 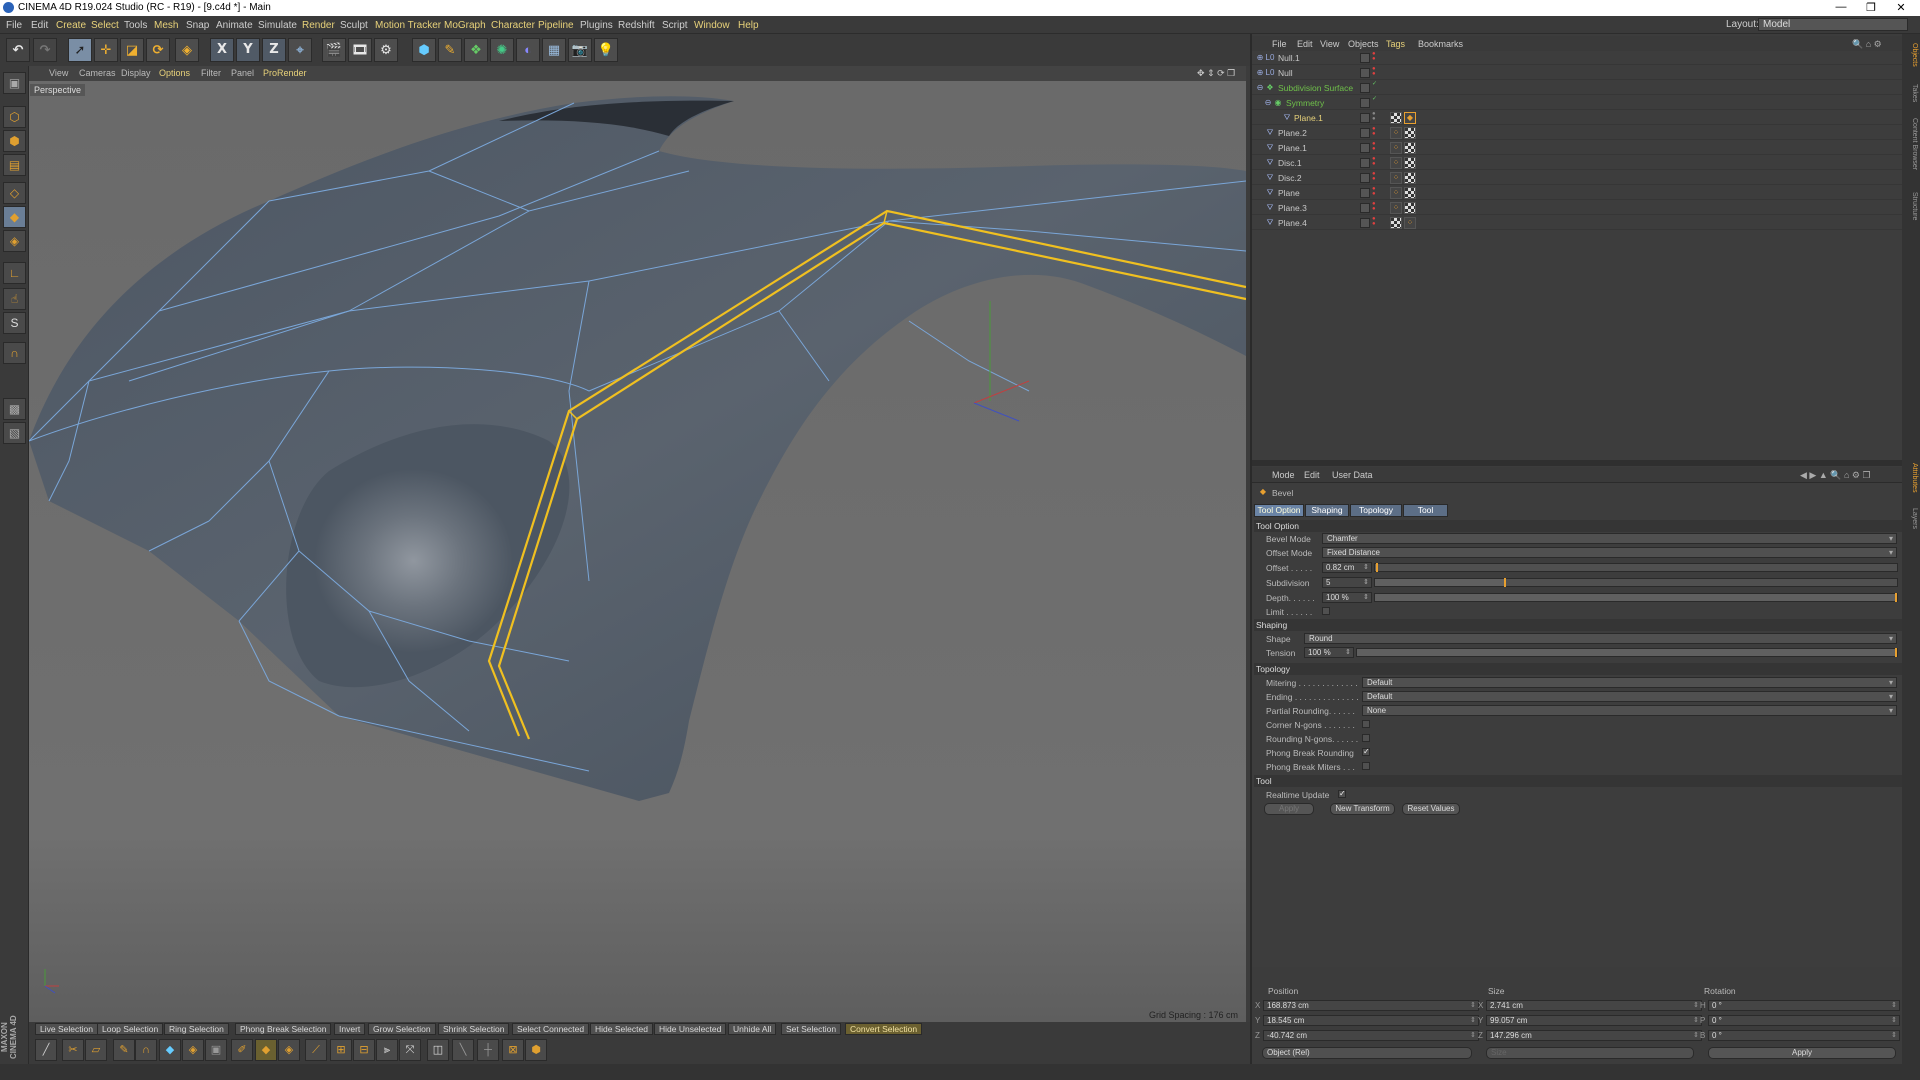 What do you see at coordinates (1636, 582) in the screenshot?
I see `subdivision-slider` at bounding box center [1636, 582].